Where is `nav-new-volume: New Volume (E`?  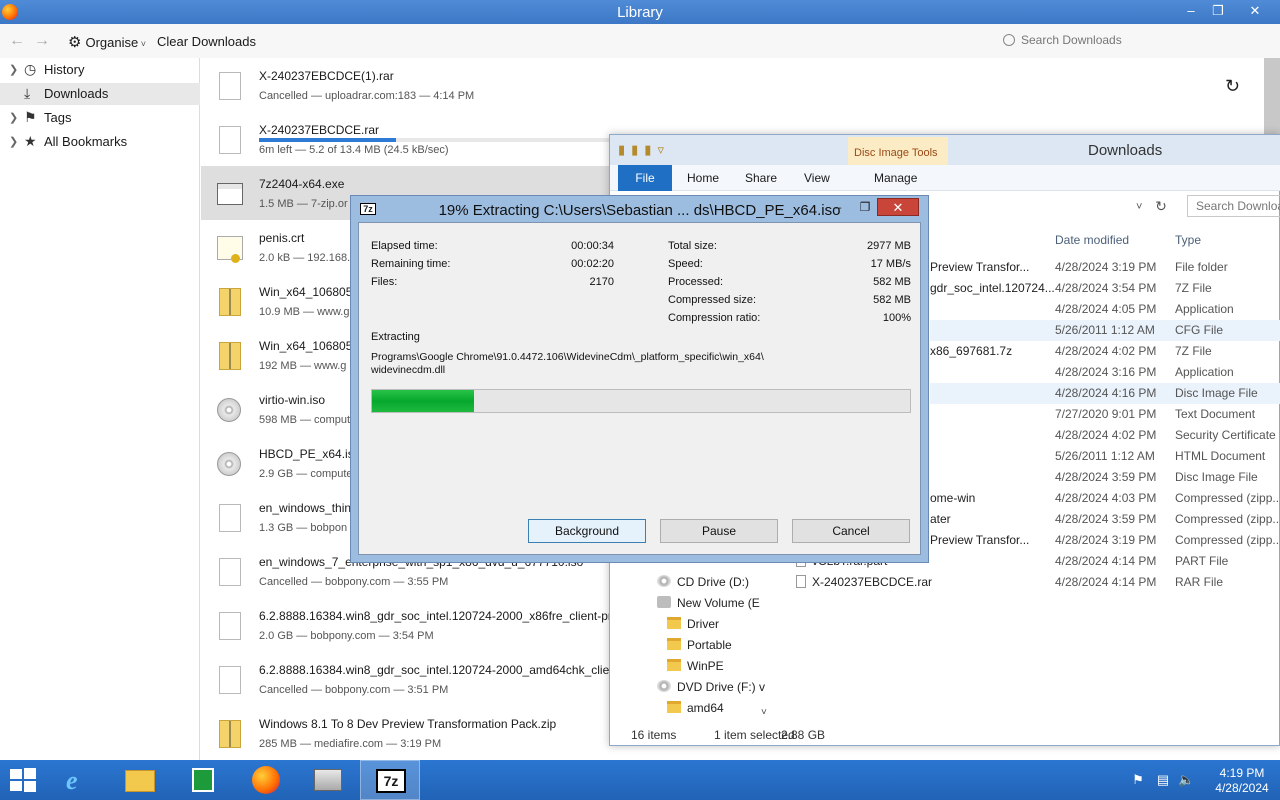
nav-new-volume: New Volume (E is located at coordinates (708, 603).